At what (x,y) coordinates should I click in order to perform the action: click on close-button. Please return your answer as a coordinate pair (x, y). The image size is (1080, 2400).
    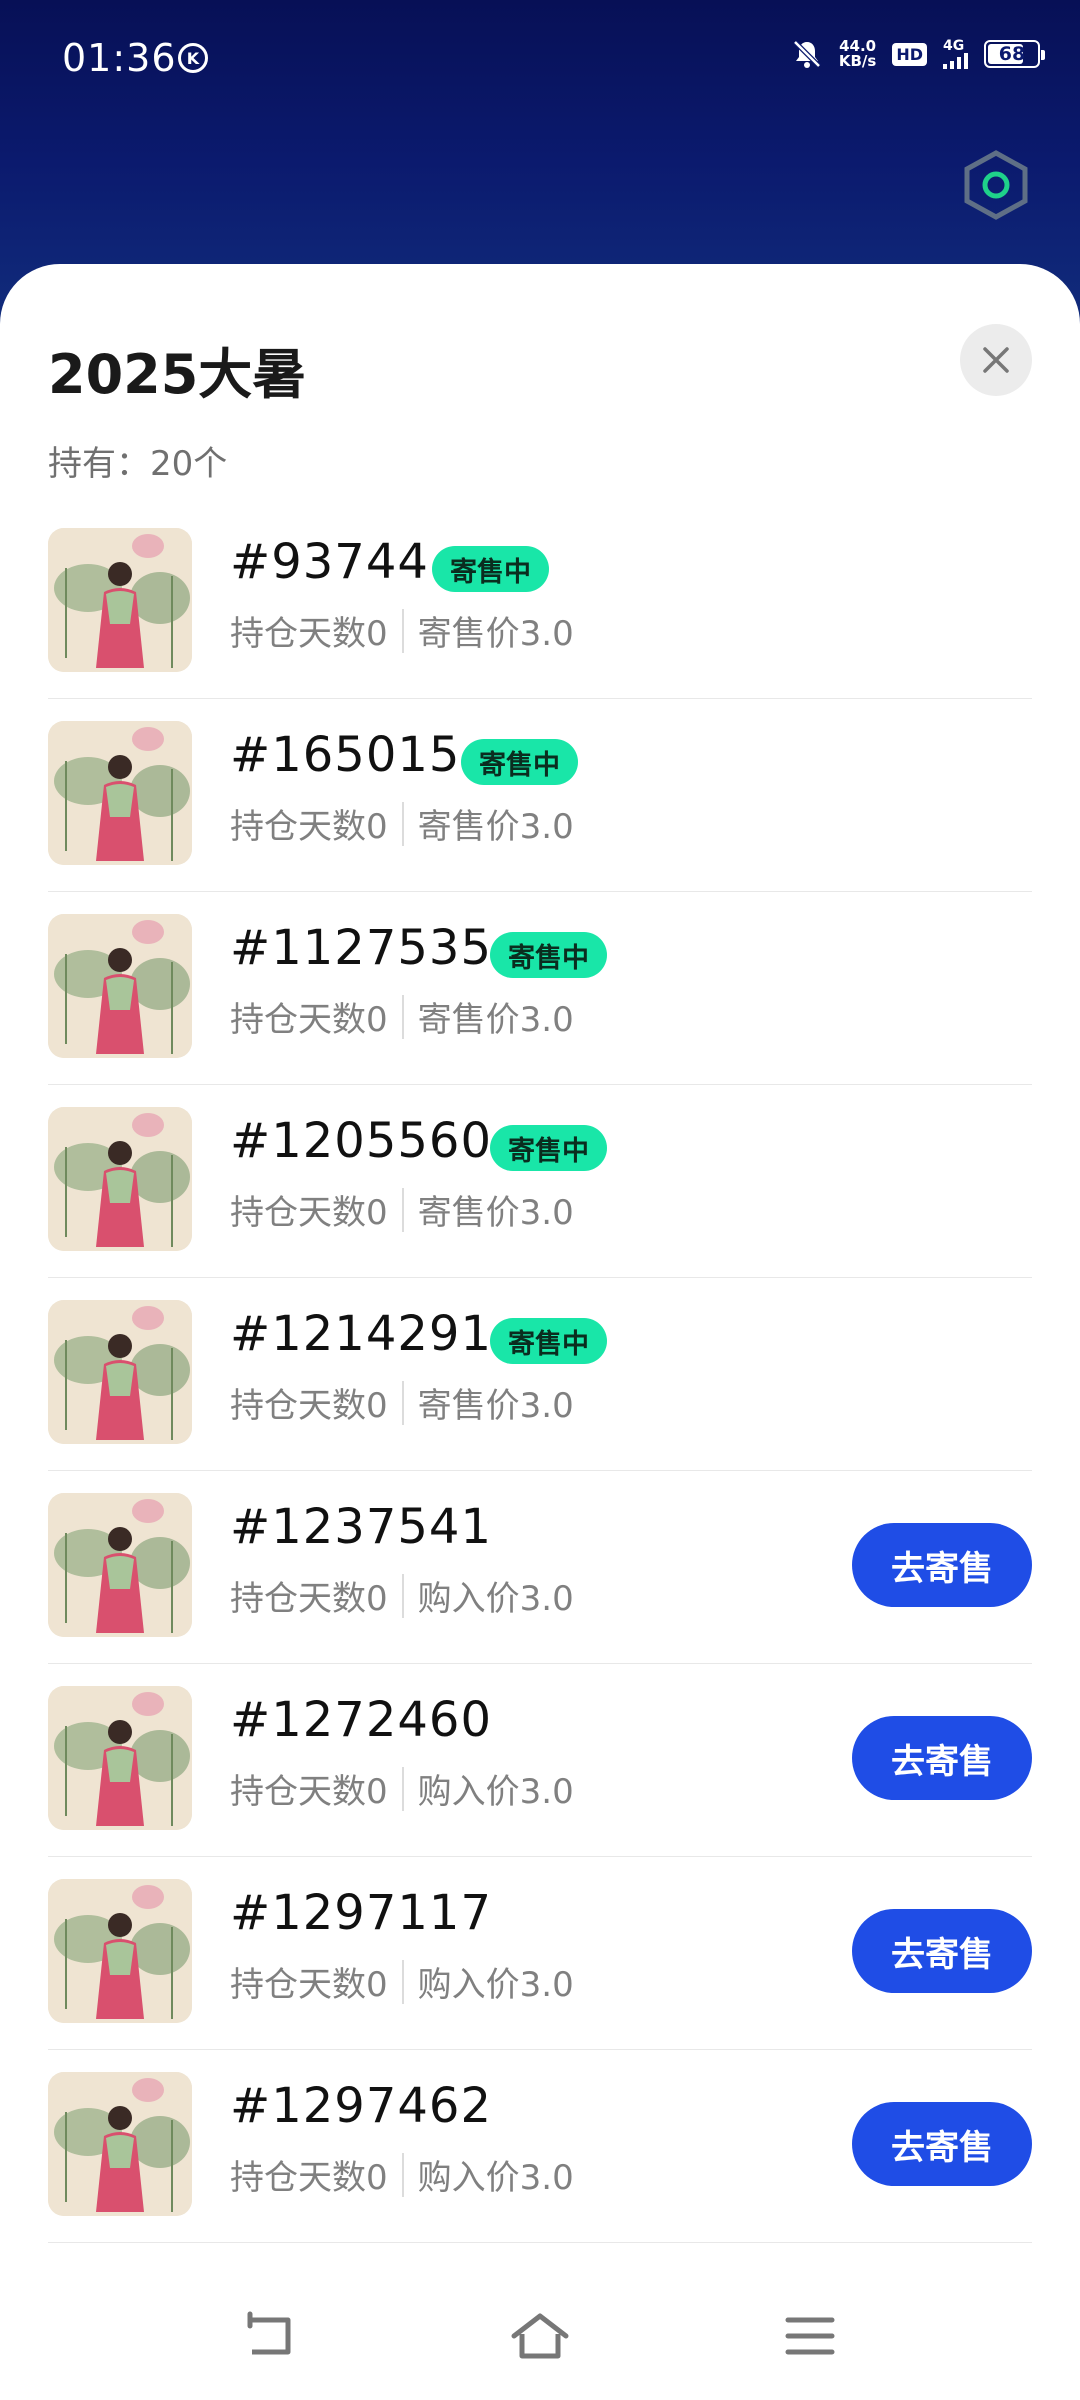
    Looking at the image, I should click on (996, 360).